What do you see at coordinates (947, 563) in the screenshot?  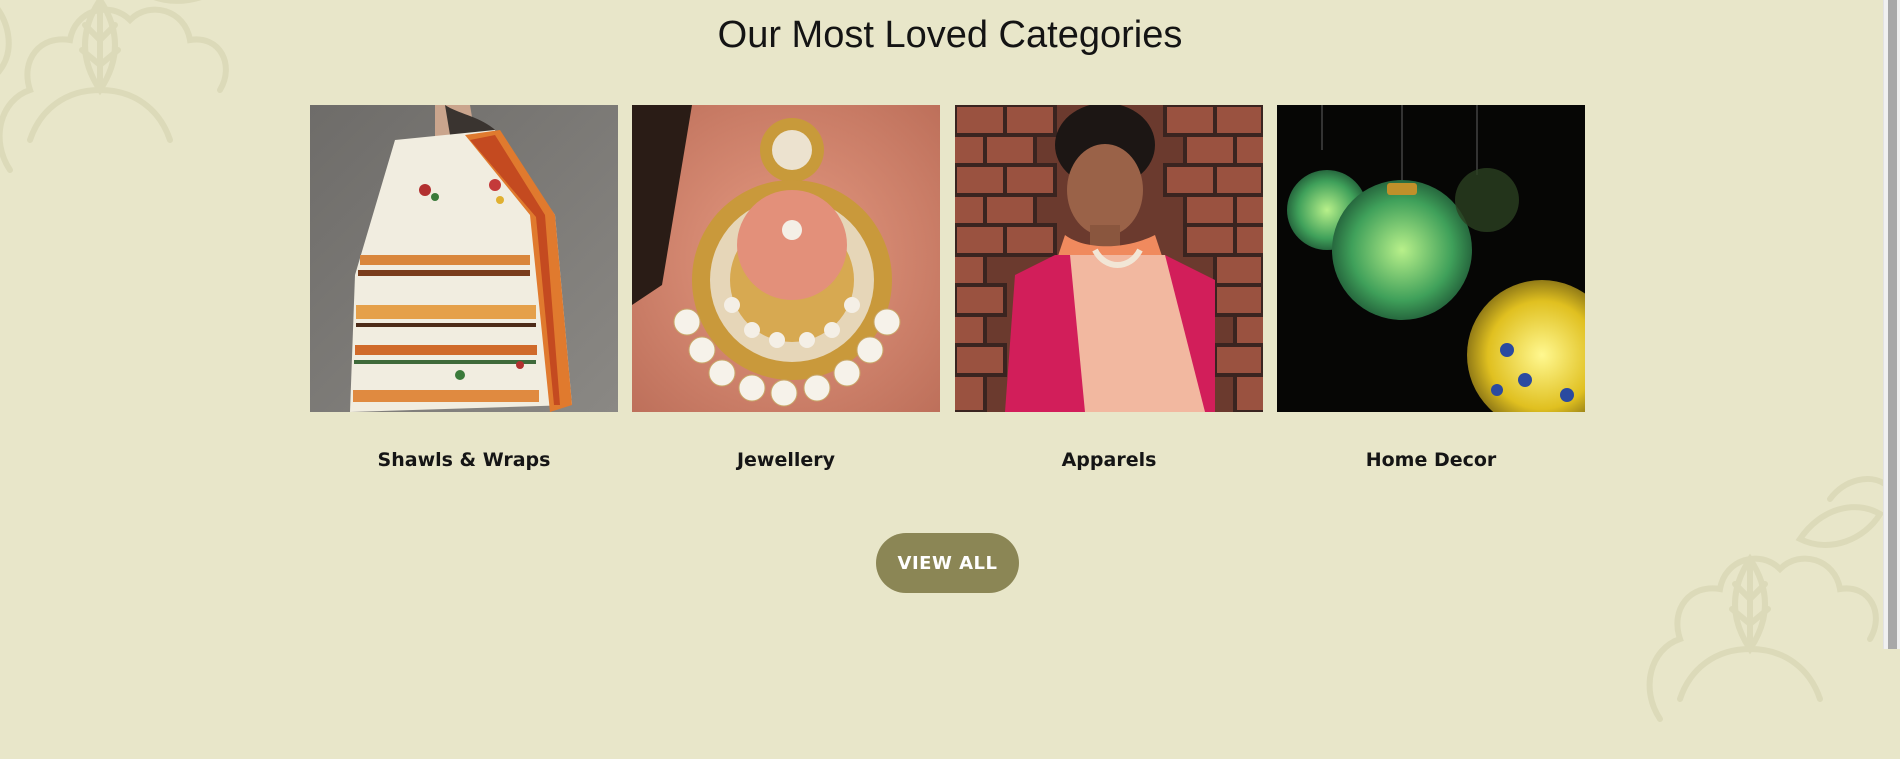 I see `view-all-button: VIEW ALL` at bounding box center [947, 563].